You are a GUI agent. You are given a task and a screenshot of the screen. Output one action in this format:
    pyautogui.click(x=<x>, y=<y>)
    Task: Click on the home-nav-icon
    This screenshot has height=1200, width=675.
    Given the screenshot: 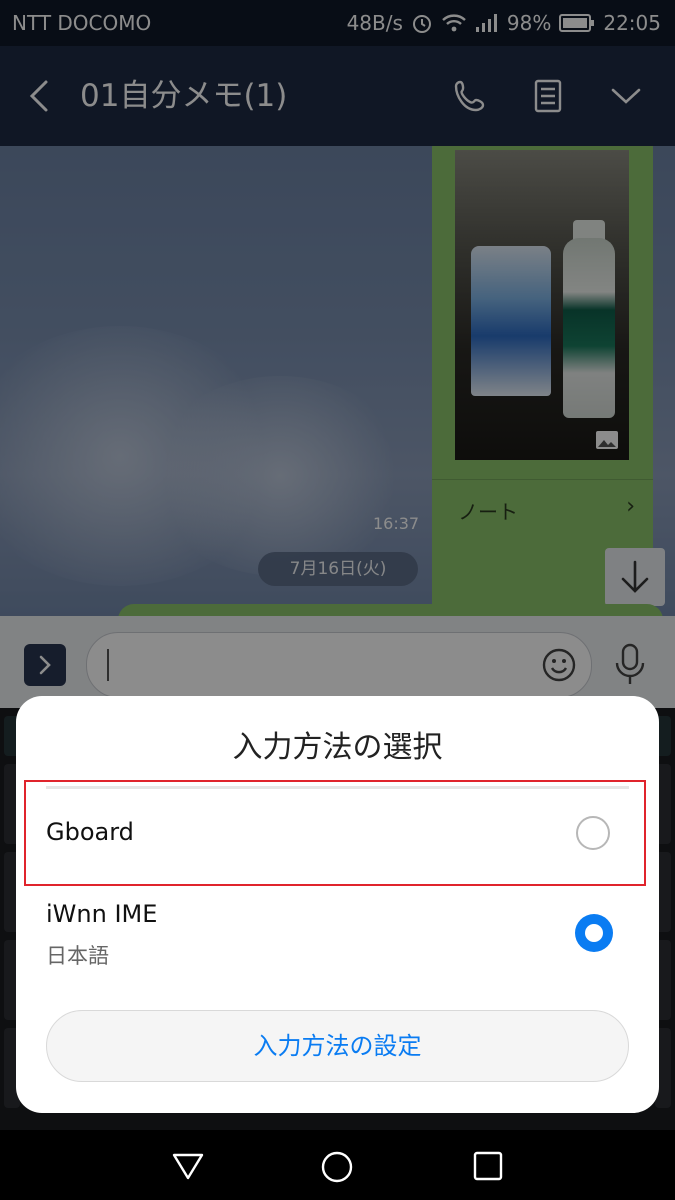 What is the action you would take?
    pyautogui.click(x=337, y=1167)
    